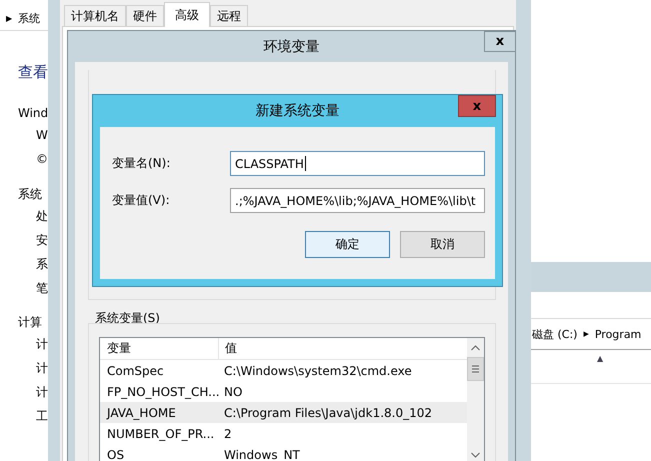 This screenshot has height=461, width=651. I want to click on variable-value: C:\Windows\system32\cmd.exe, so click(317, 371).